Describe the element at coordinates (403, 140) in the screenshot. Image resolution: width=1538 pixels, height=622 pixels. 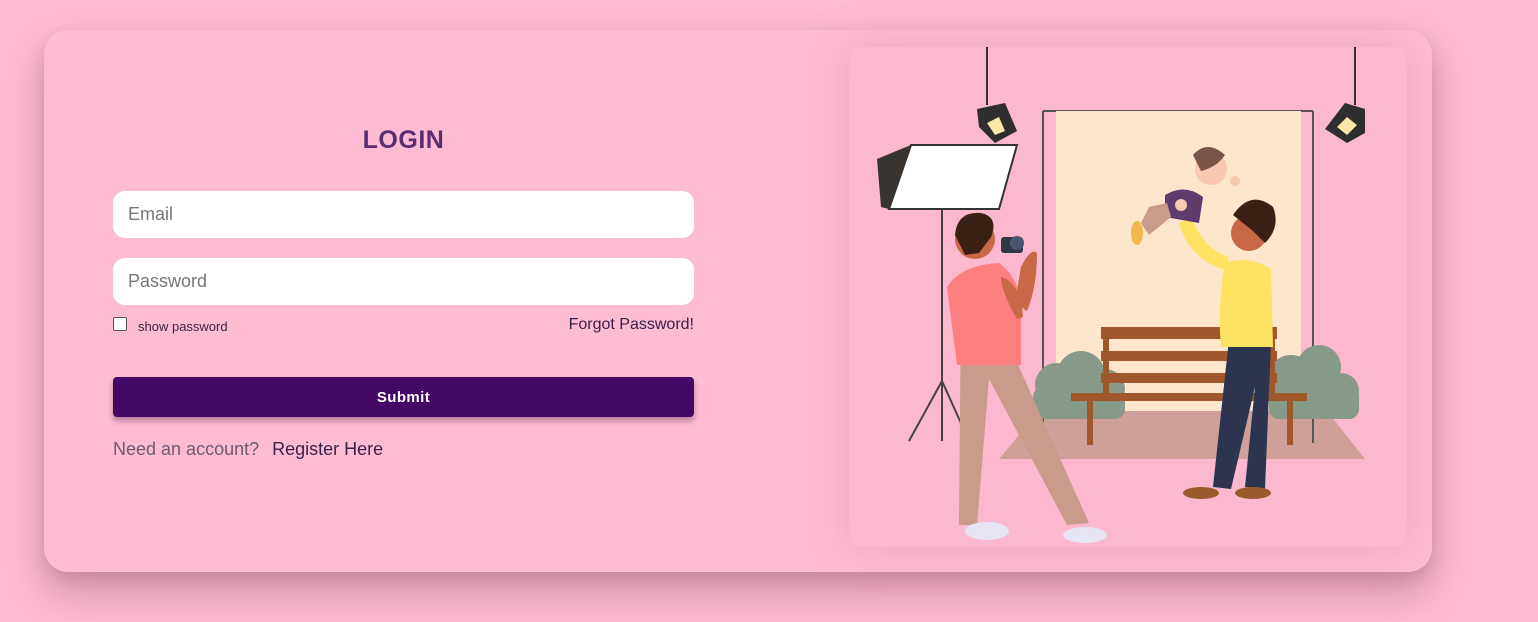
I see `page-title: LOGIN` at that location.